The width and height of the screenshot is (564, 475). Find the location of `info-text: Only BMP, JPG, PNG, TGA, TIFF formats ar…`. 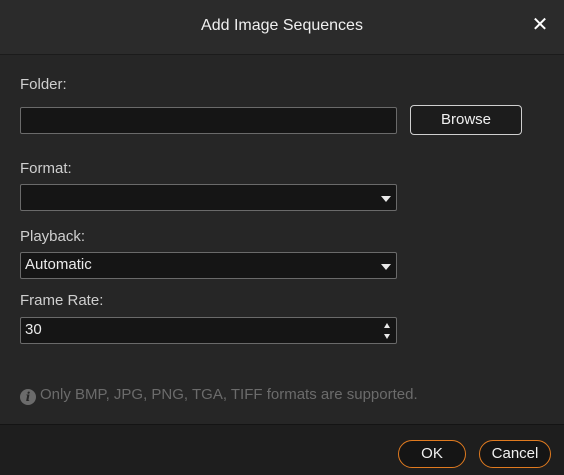

info-text: Only BMP, JPG, PNG, TGA, TIFF formats ar… is located at coordinates (229, 394).